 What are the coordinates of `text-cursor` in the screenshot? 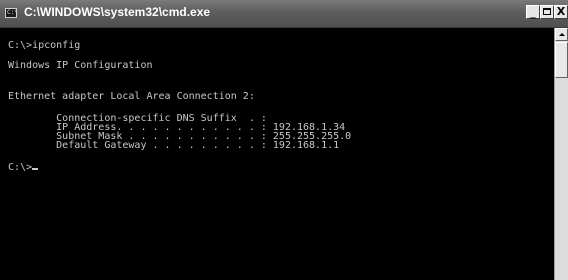 It's located at (35, 169).